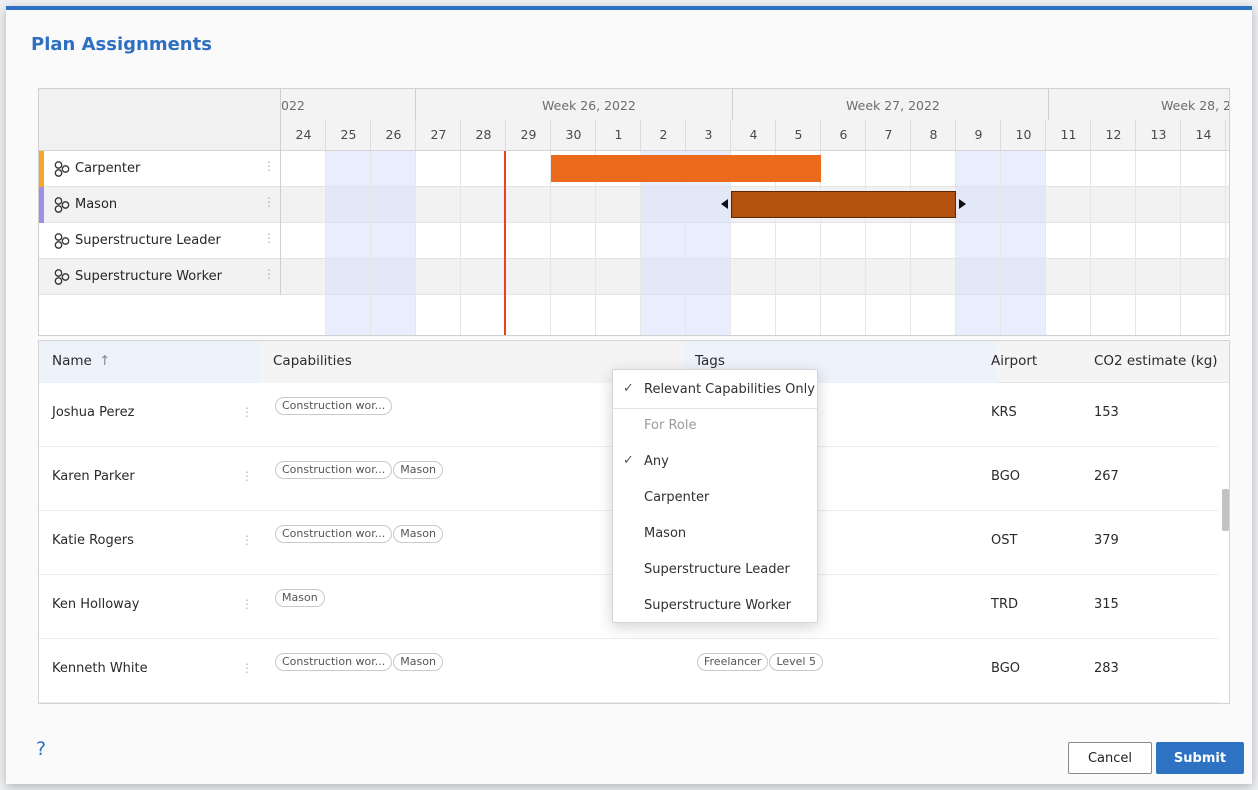 The width and height of the screenshot is (1258, 790). Describe the element at coordinates (1200, 758) in the screenshot. I see `submit-button: Submit` at that location.